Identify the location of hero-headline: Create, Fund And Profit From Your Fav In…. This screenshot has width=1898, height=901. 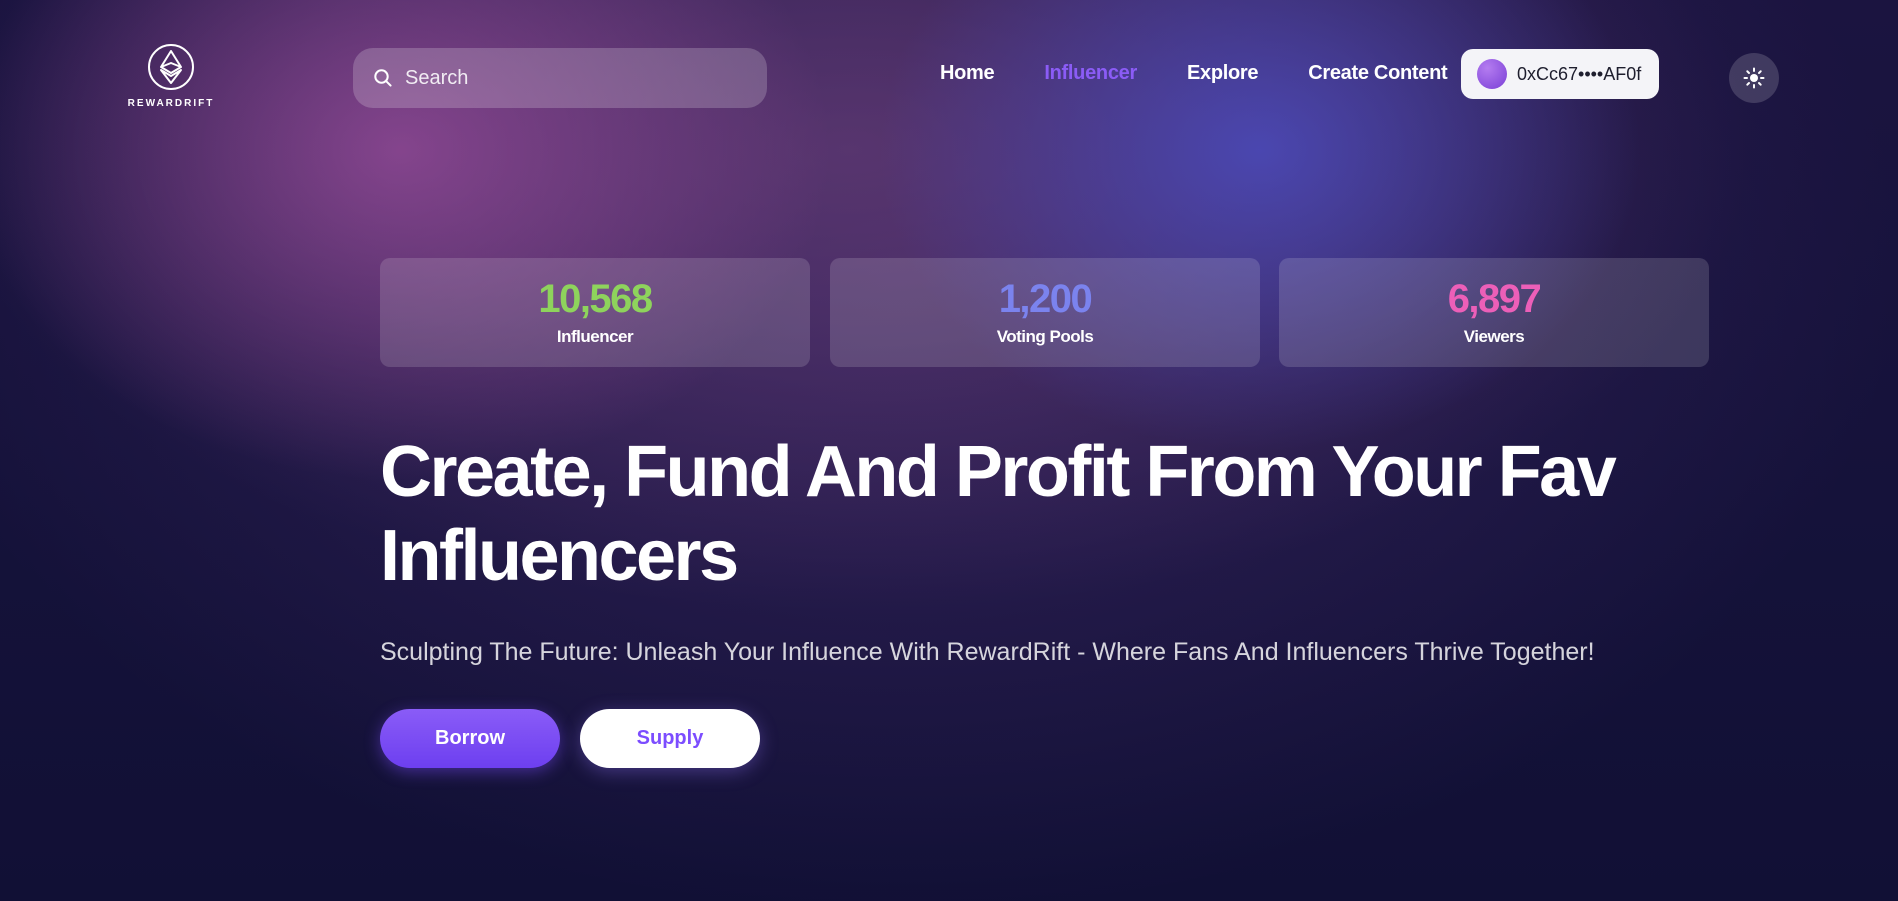
(998, 514).